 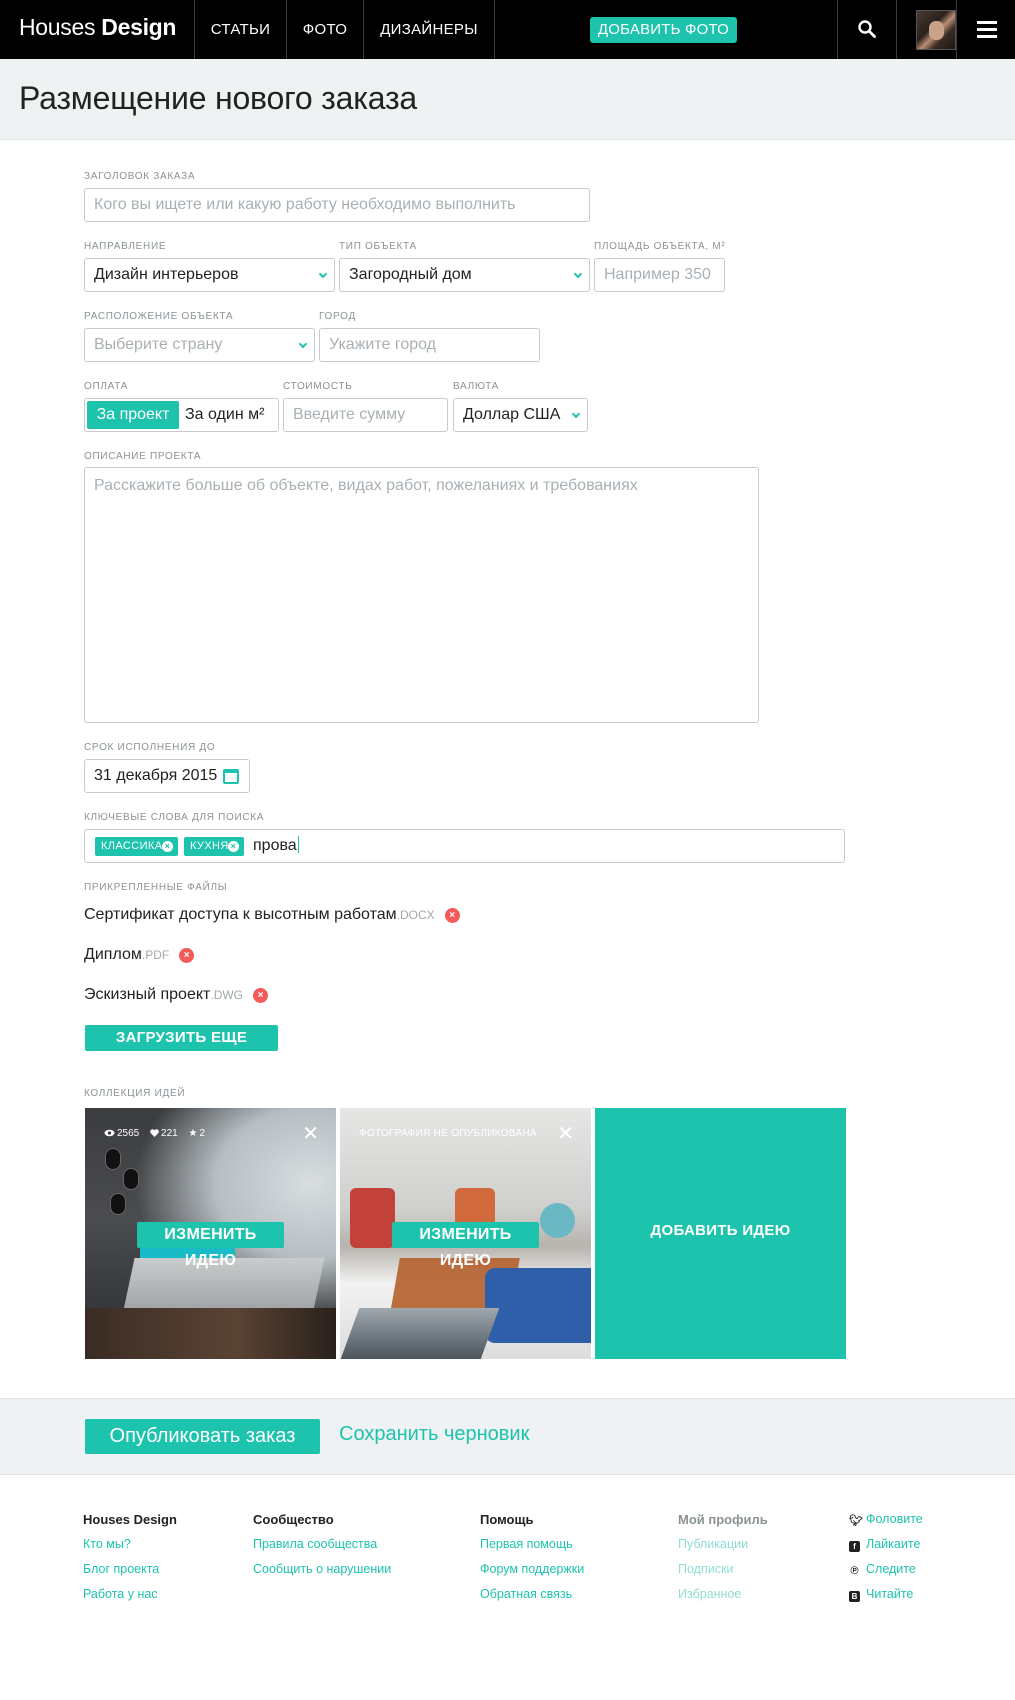 I want to click on payment-option-per-project: За проект, so click(x=133, y=415).